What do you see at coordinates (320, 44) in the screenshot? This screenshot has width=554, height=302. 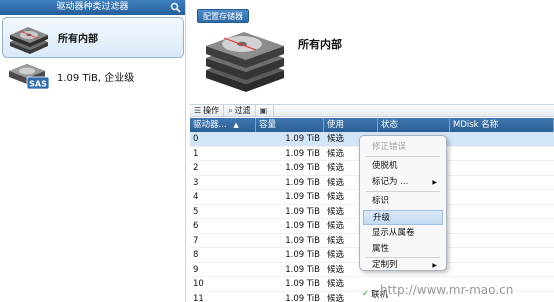 I see `page-title: 所有内部` at bounding box center [320, 44].